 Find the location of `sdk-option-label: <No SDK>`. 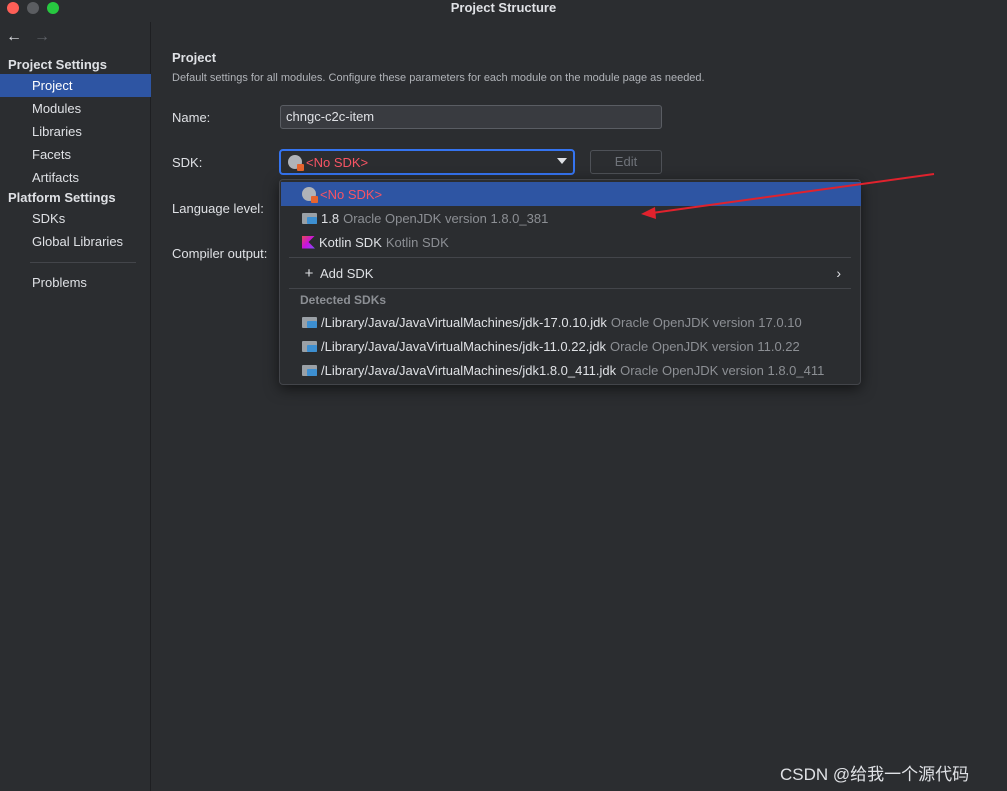

sdk-option-label: <No SDK> is located at coordinates (351, 194).